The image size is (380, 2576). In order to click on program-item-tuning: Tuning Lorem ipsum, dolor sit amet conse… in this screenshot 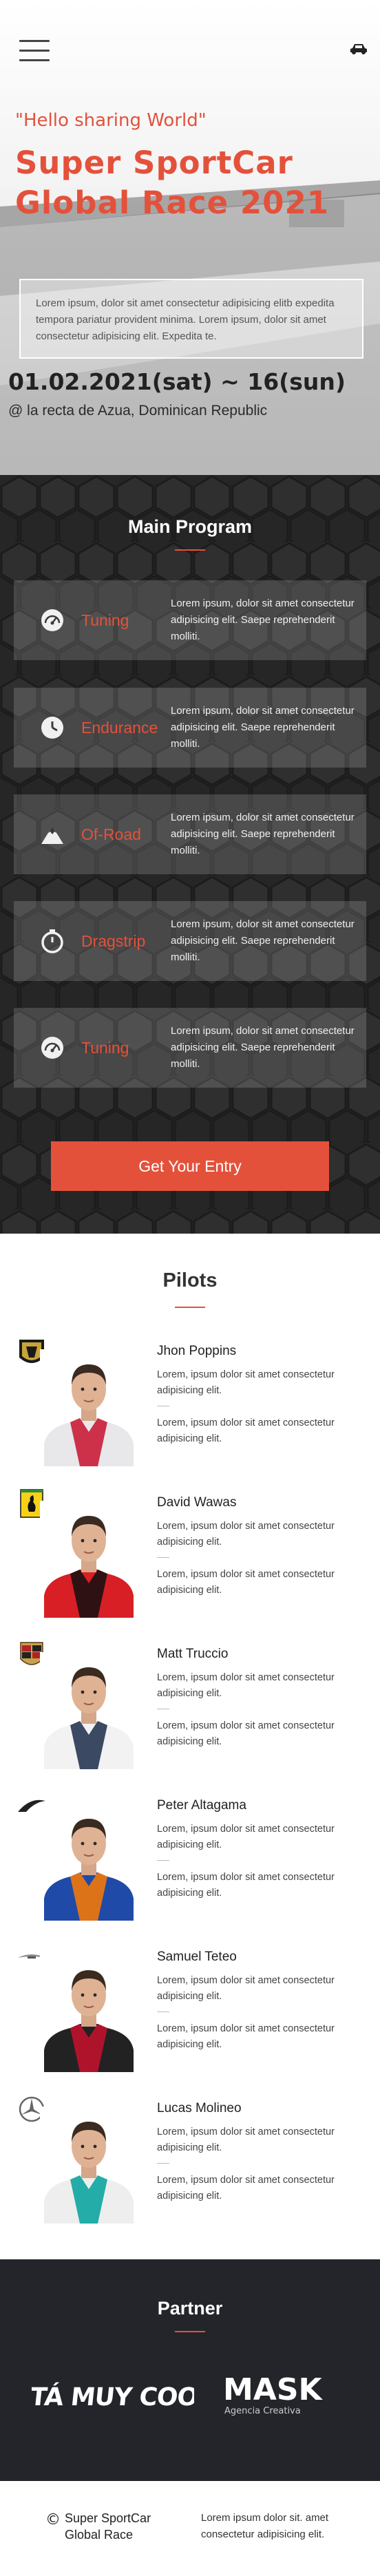, I will do `click(190, 620)`.